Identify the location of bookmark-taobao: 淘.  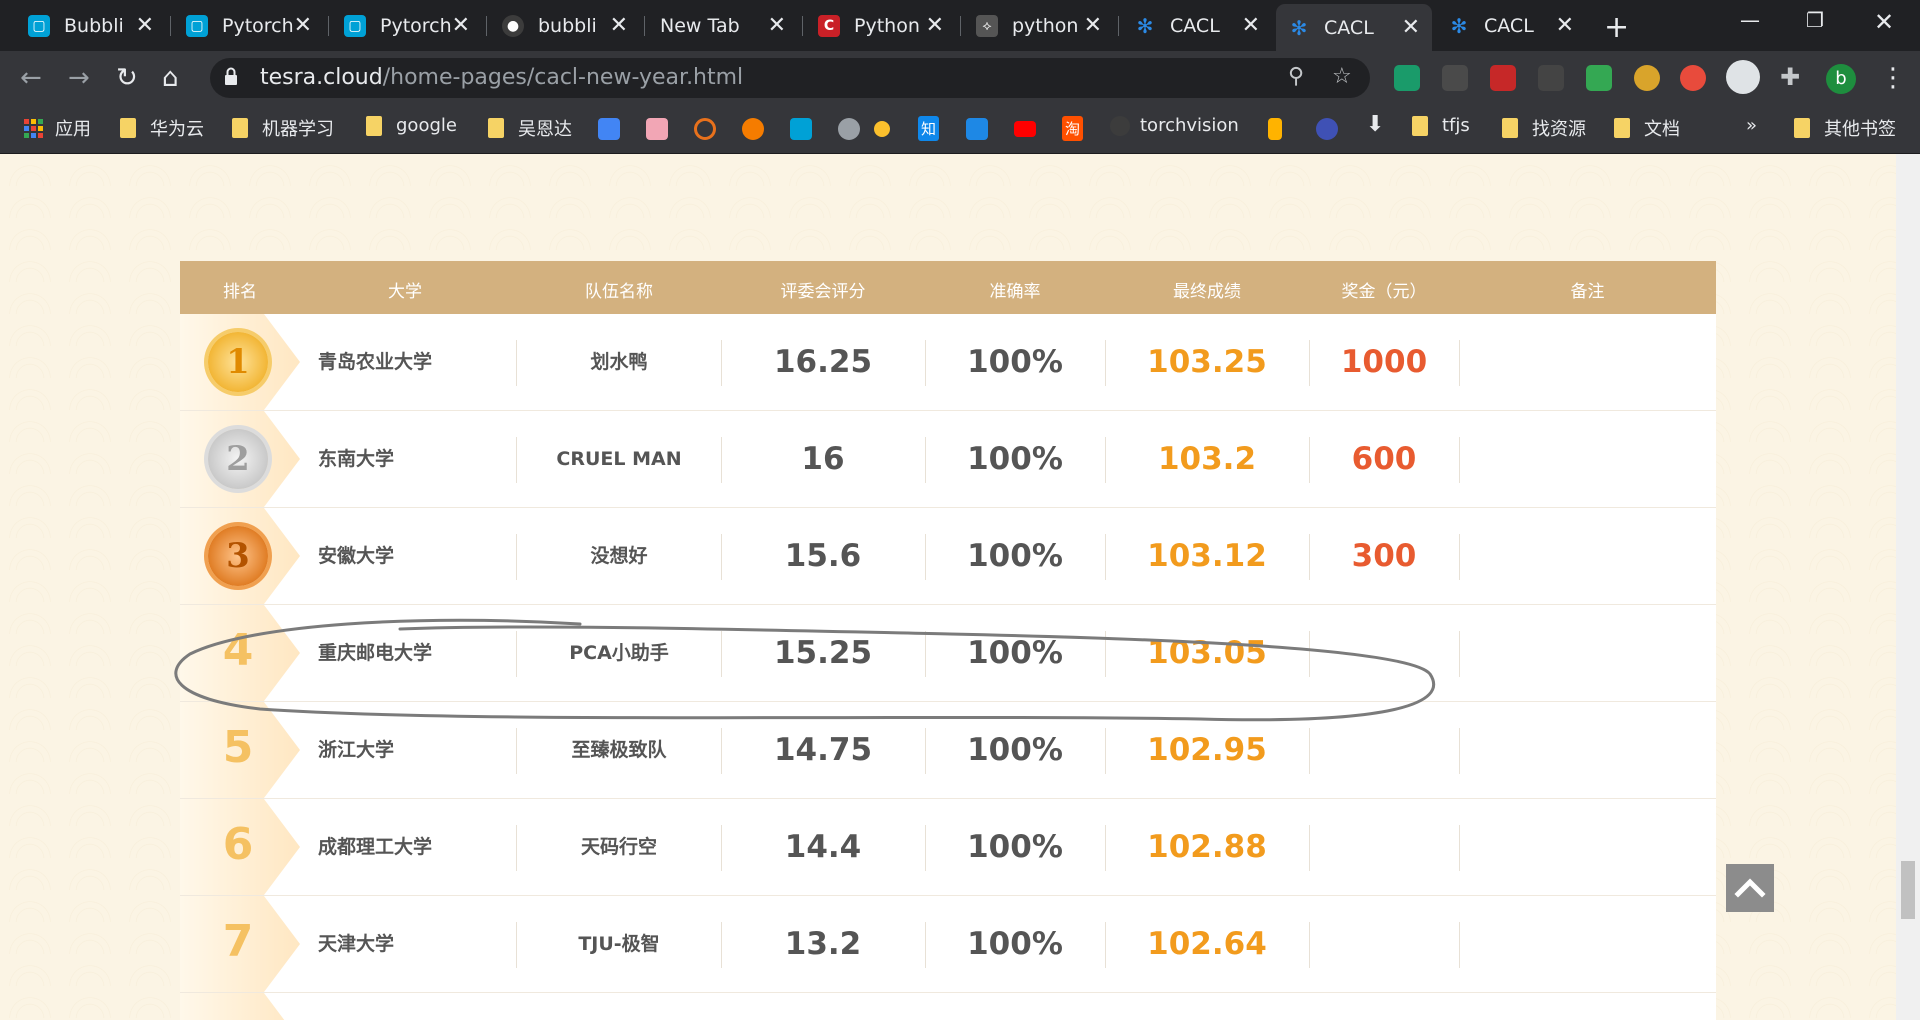
(1073, 128).